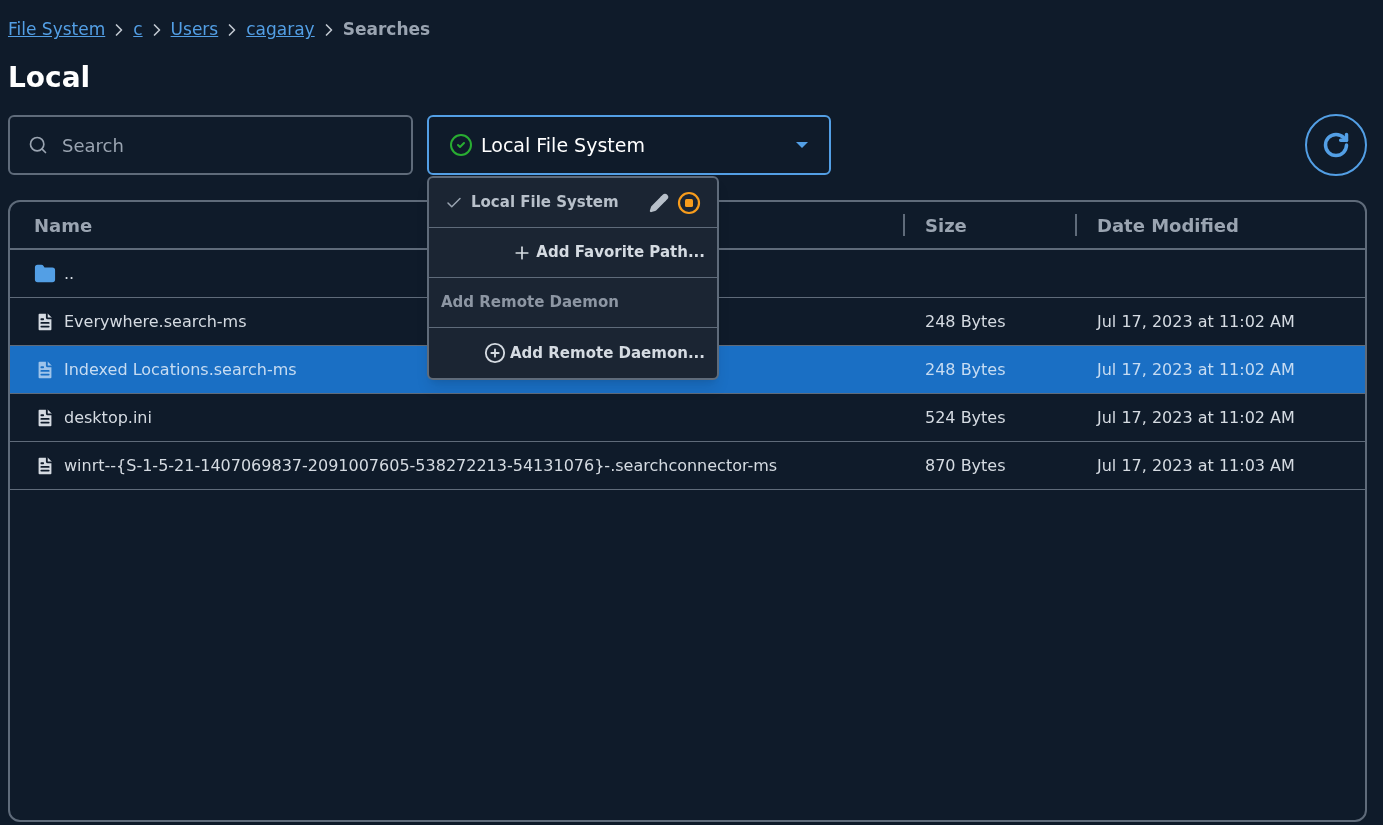  I want to click on file-name: .., so click(69, 273).